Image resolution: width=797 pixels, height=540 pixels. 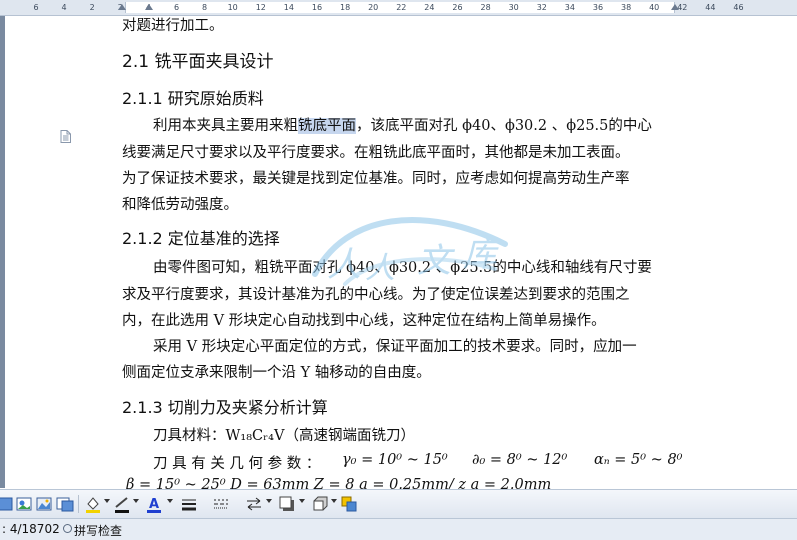 I want to click on first-line-indent-marker, so click(x=149, y=7).